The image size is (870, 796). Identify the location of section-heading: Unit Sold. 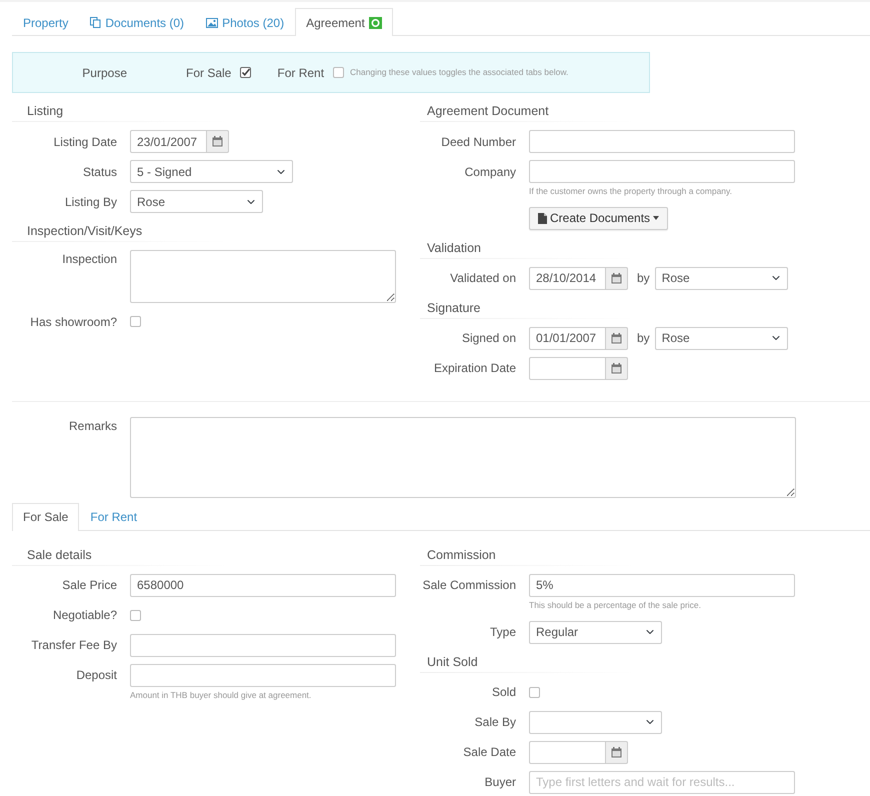
(452, 661).